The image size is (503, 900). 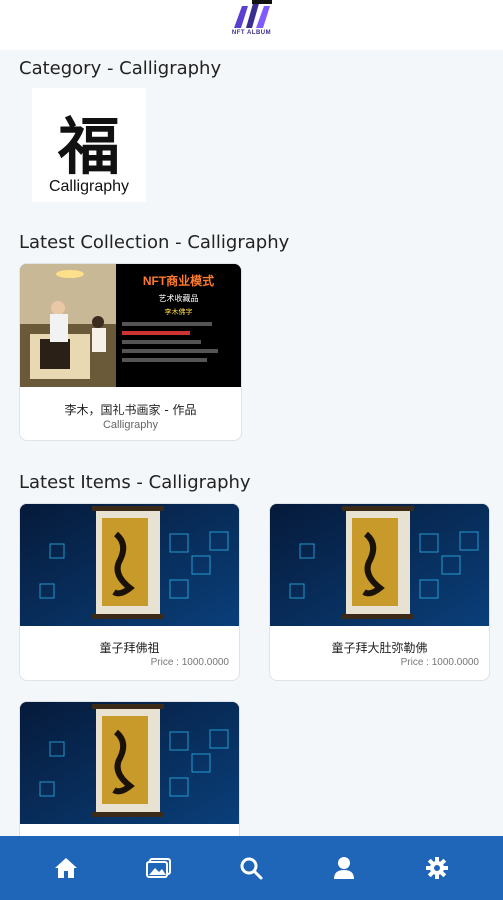 What do you see at coordinates (251, 33) in the screenshot?
I see `logo-text: NFT ALBUM` at bounding box center [251, 33].